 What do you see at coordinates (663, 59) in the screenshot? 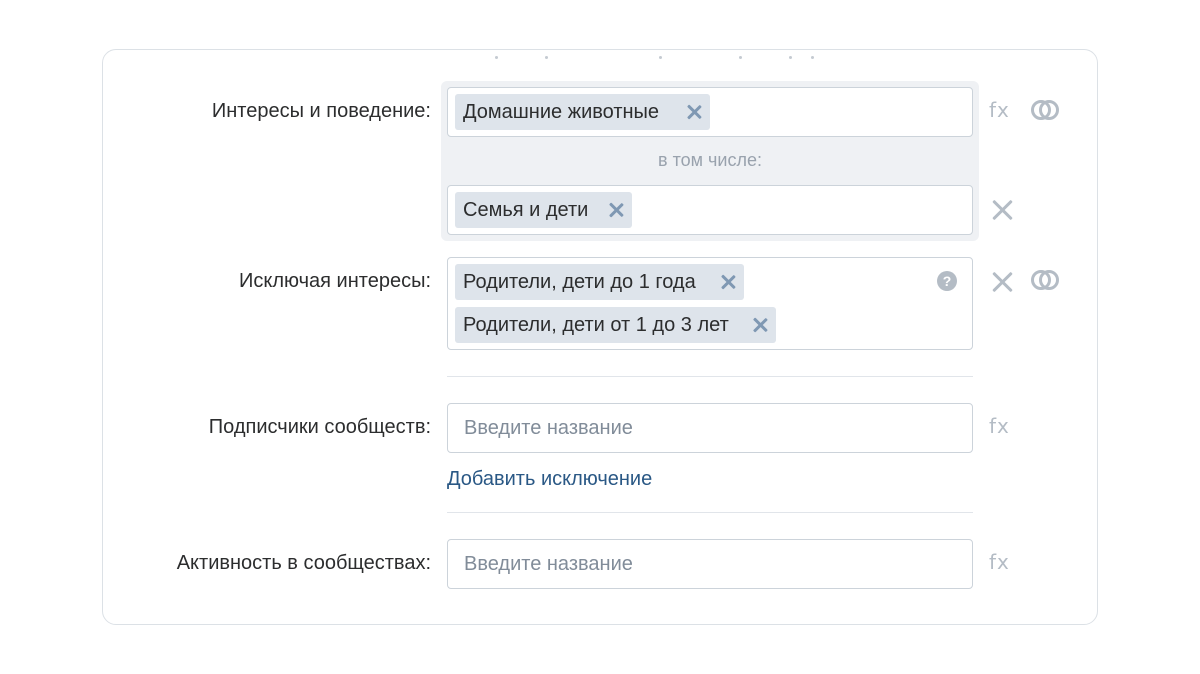
I see `top-edge-decoration` at bounding box center [663, 59].